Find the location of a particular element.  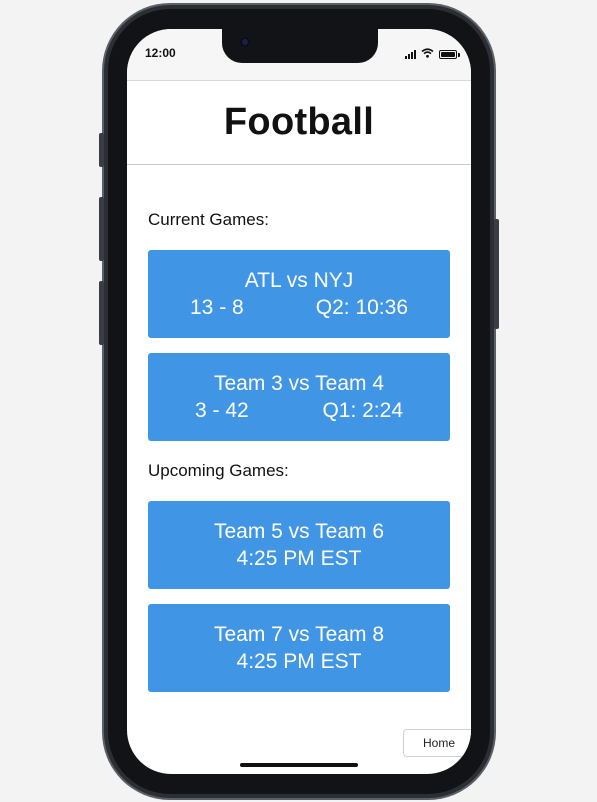

game-matchup: ATL vs NYJ is located at coordinates (299, 280).